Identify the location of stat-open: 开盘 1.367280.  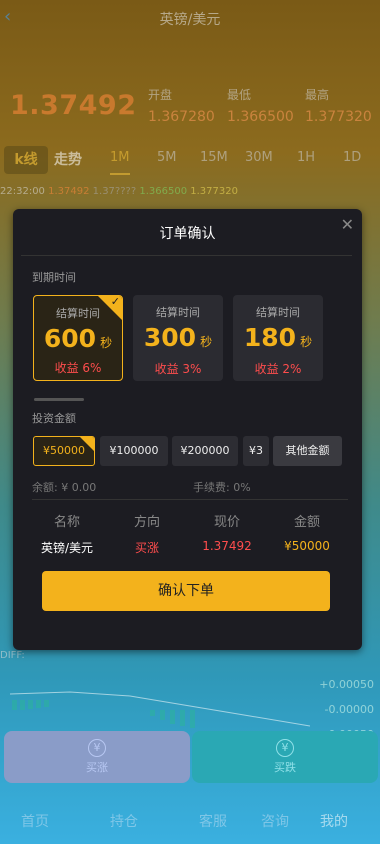
(181, 105).